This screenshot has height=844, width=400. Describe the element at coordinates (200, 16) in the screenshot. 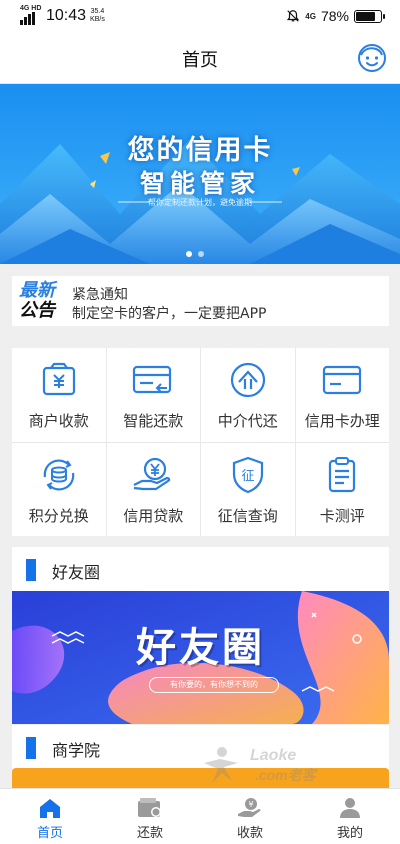

I see `status-bar: 4G HD 10:43 35.4 KB/s 4G 78%` at that location.